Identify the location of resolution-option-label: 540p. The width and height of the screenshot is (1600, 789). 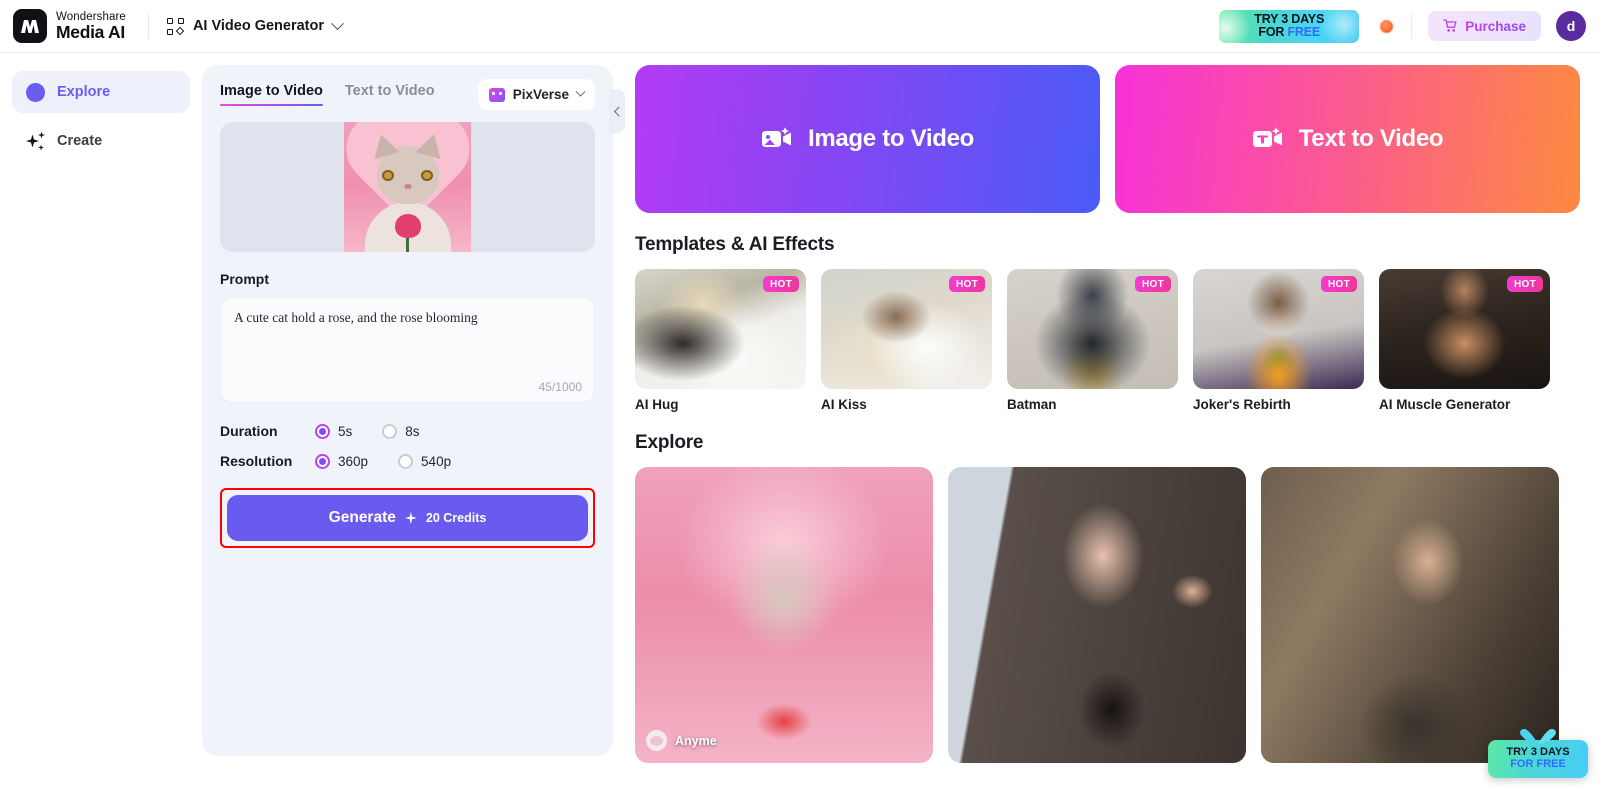
(436, 461).